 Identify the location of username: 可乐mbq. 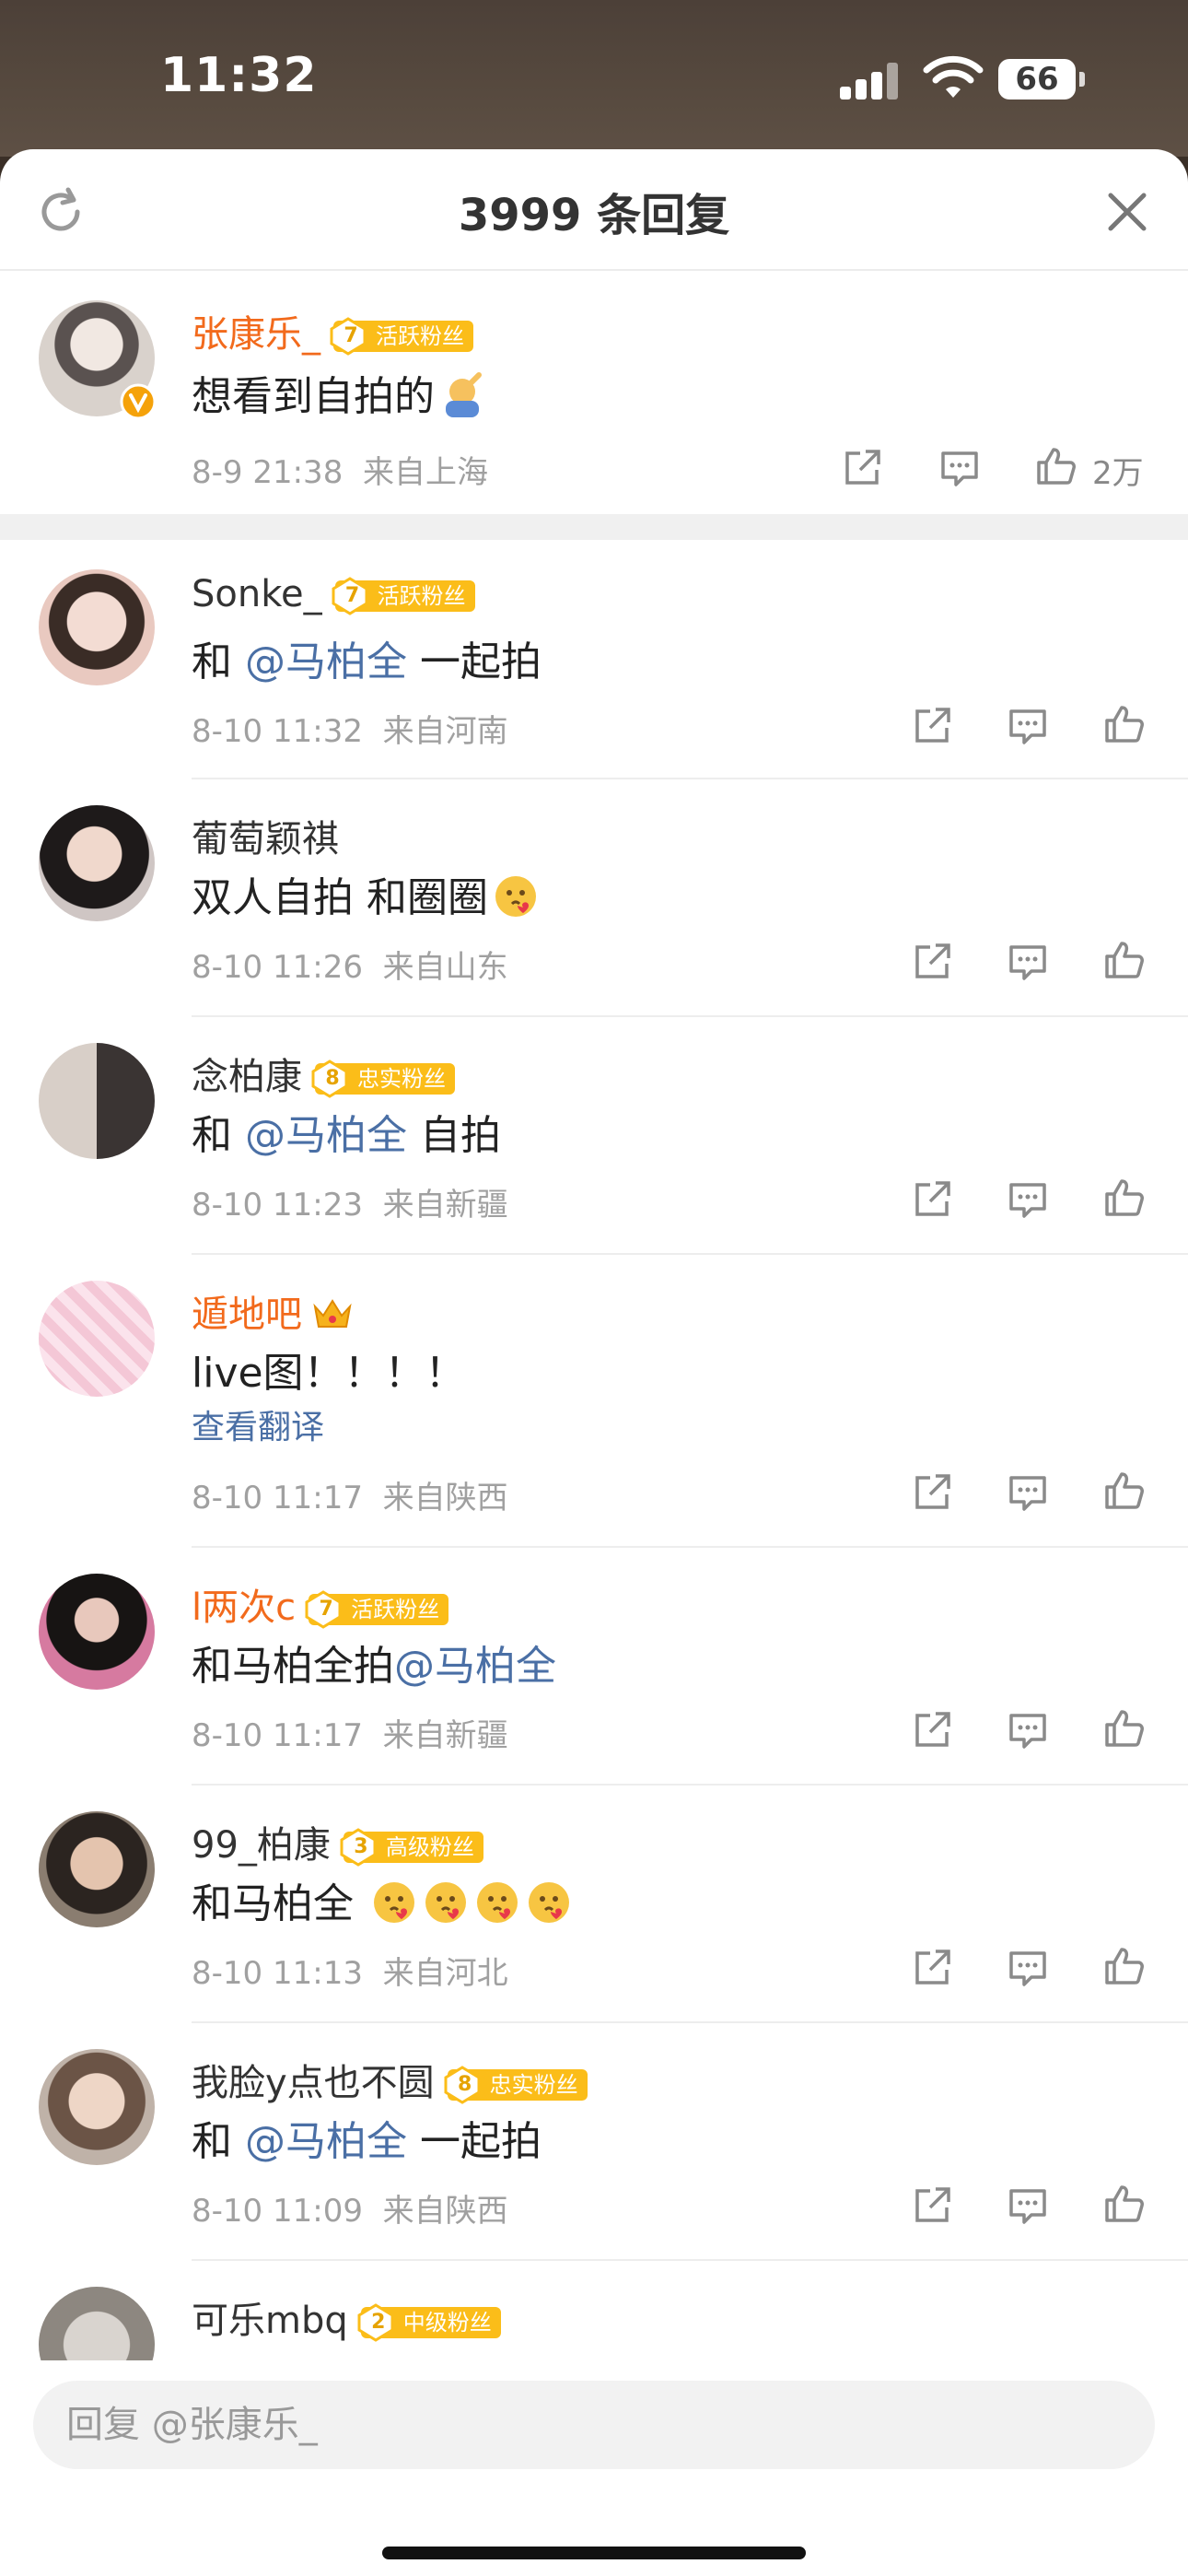
(270, 2321).